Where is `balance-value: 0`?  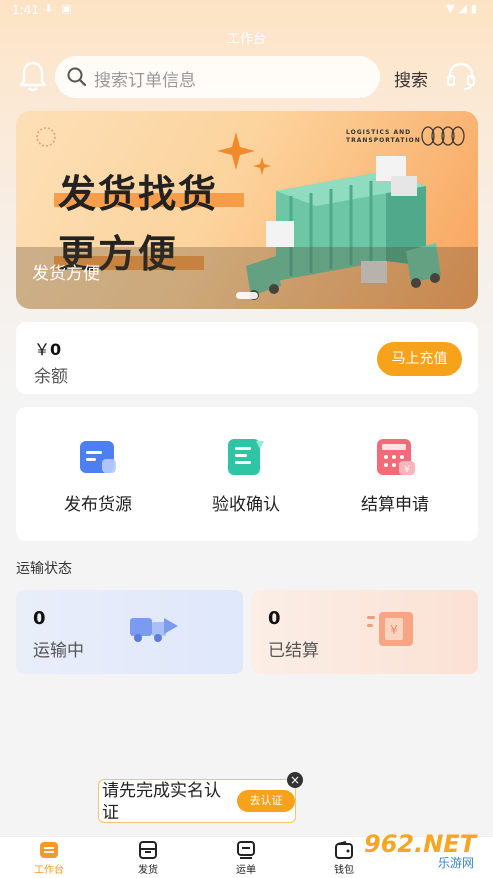 balance-value: 0 is located at coordinates (56, 349).